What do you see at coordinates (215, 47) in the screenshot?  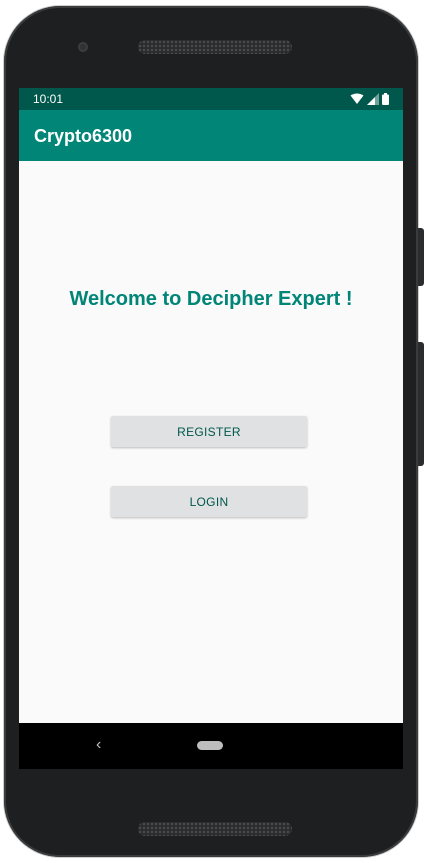 I see `top-speaker` at bounding box center [215, 47].